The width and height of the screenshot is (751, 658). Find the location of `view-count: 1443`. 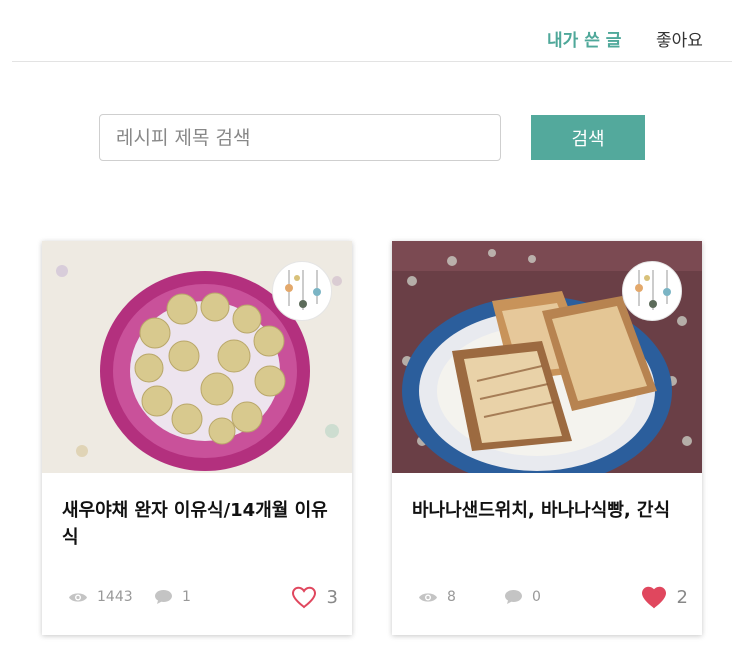

view-count: 1443 is located at coordinates (100, 597).